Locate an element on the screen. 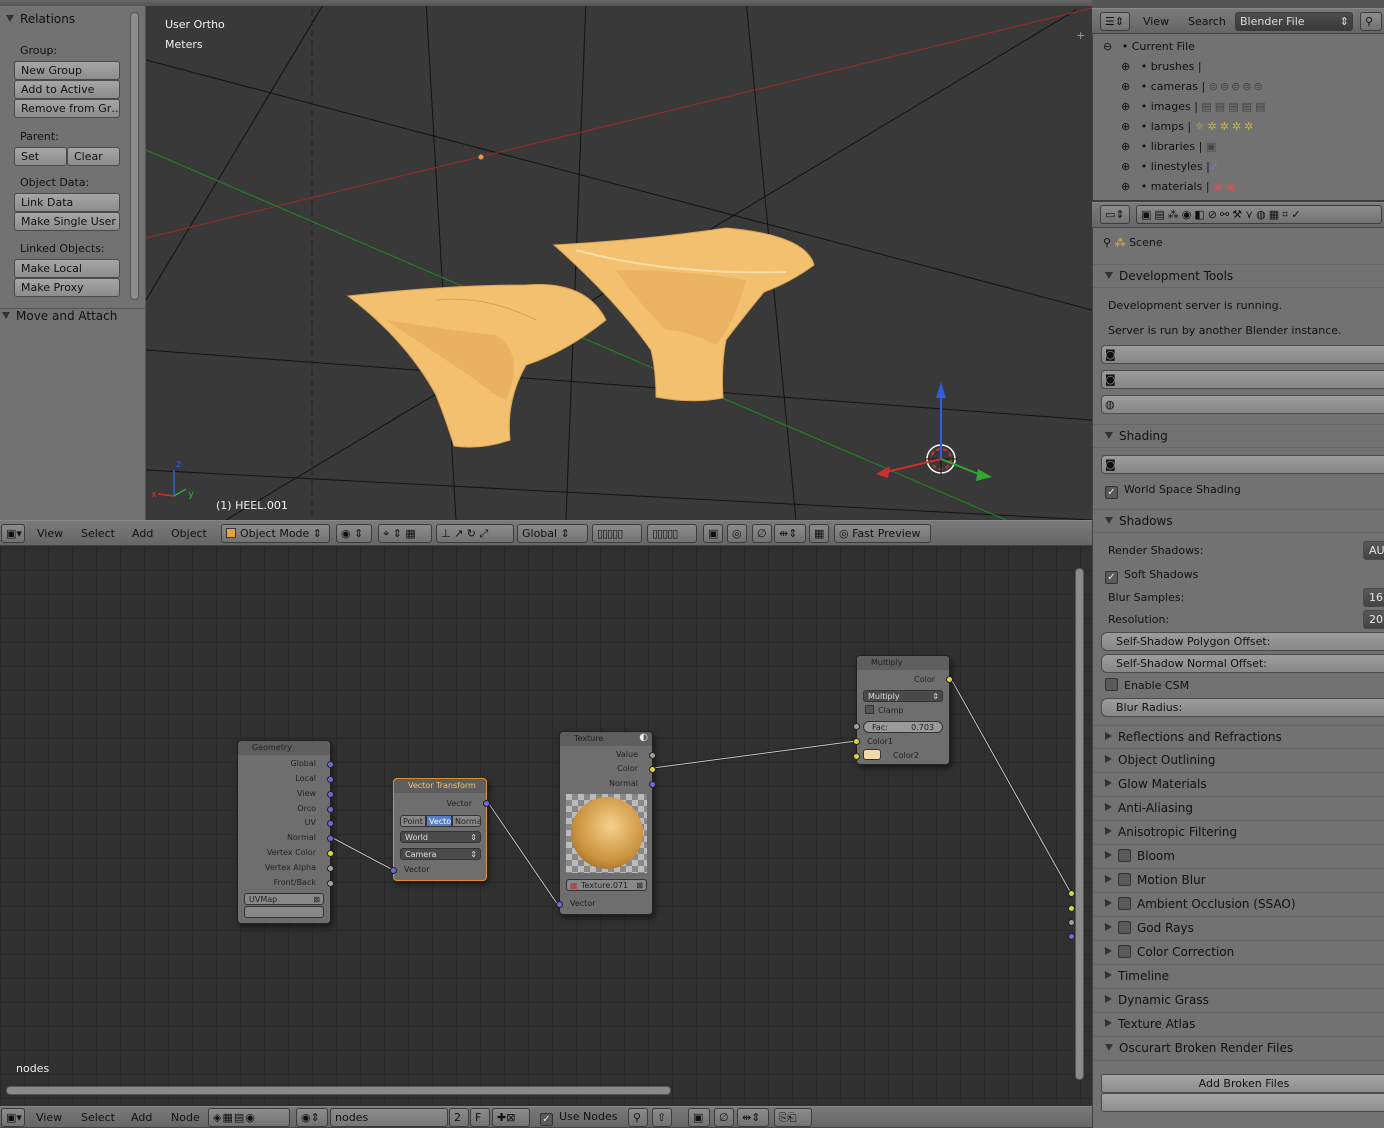 The height and width of the screenshot is (1128, 1384). opengl-render-icon: ▦ is located at coordinates (819, 533).